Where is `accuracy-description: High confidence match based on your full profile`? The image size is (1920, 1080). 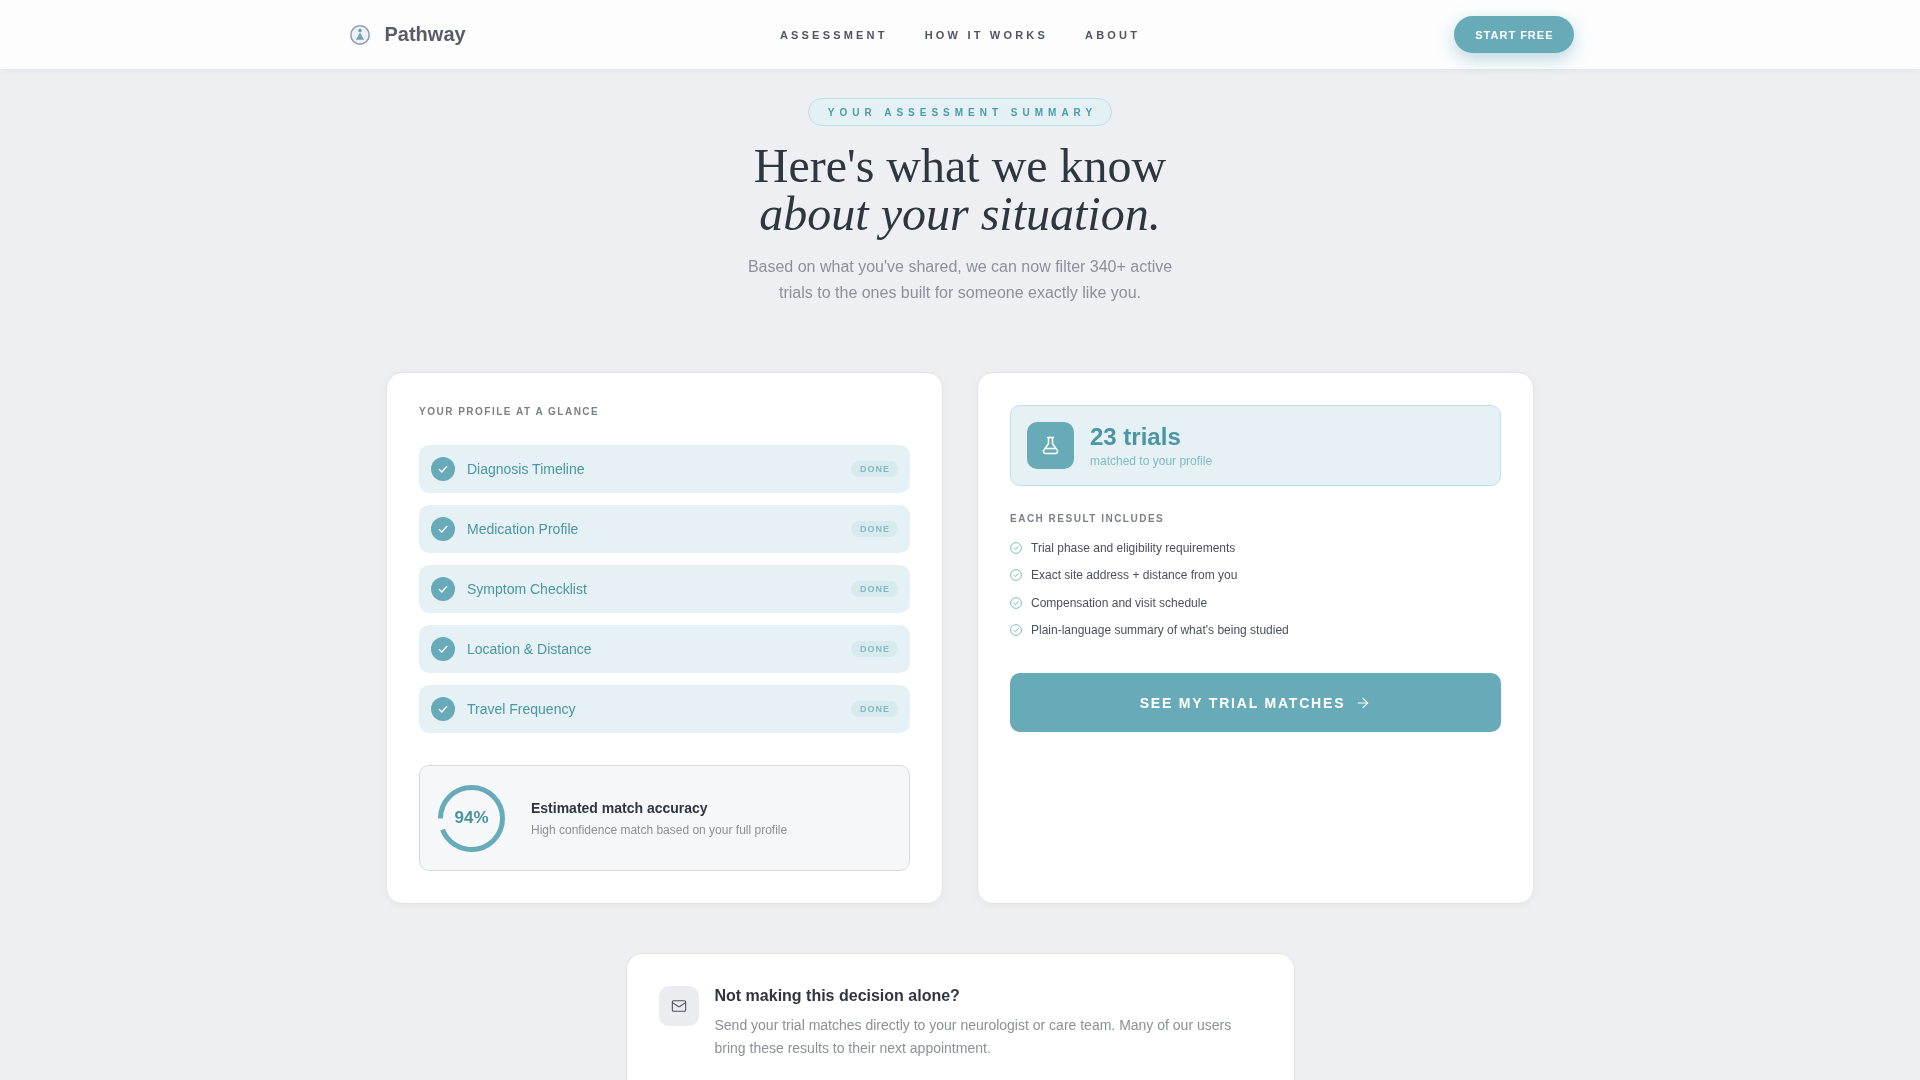 accuracy-description: High confidence match based on your full profile is located at coordinates (659, 829).